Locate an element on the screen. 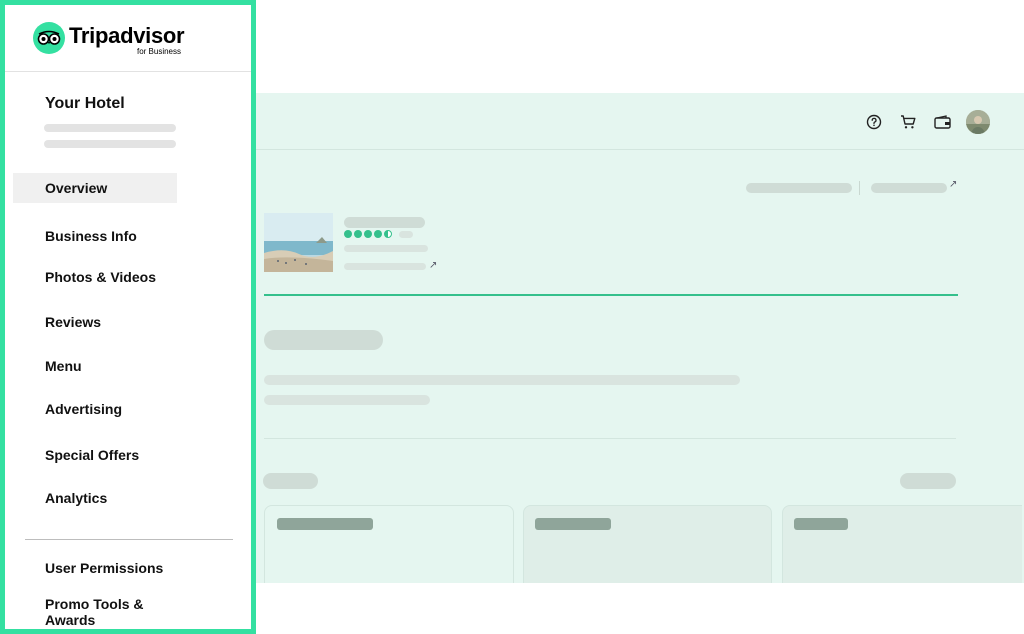  hotel-name: Your Hotel is located at coordinates (85, 103).